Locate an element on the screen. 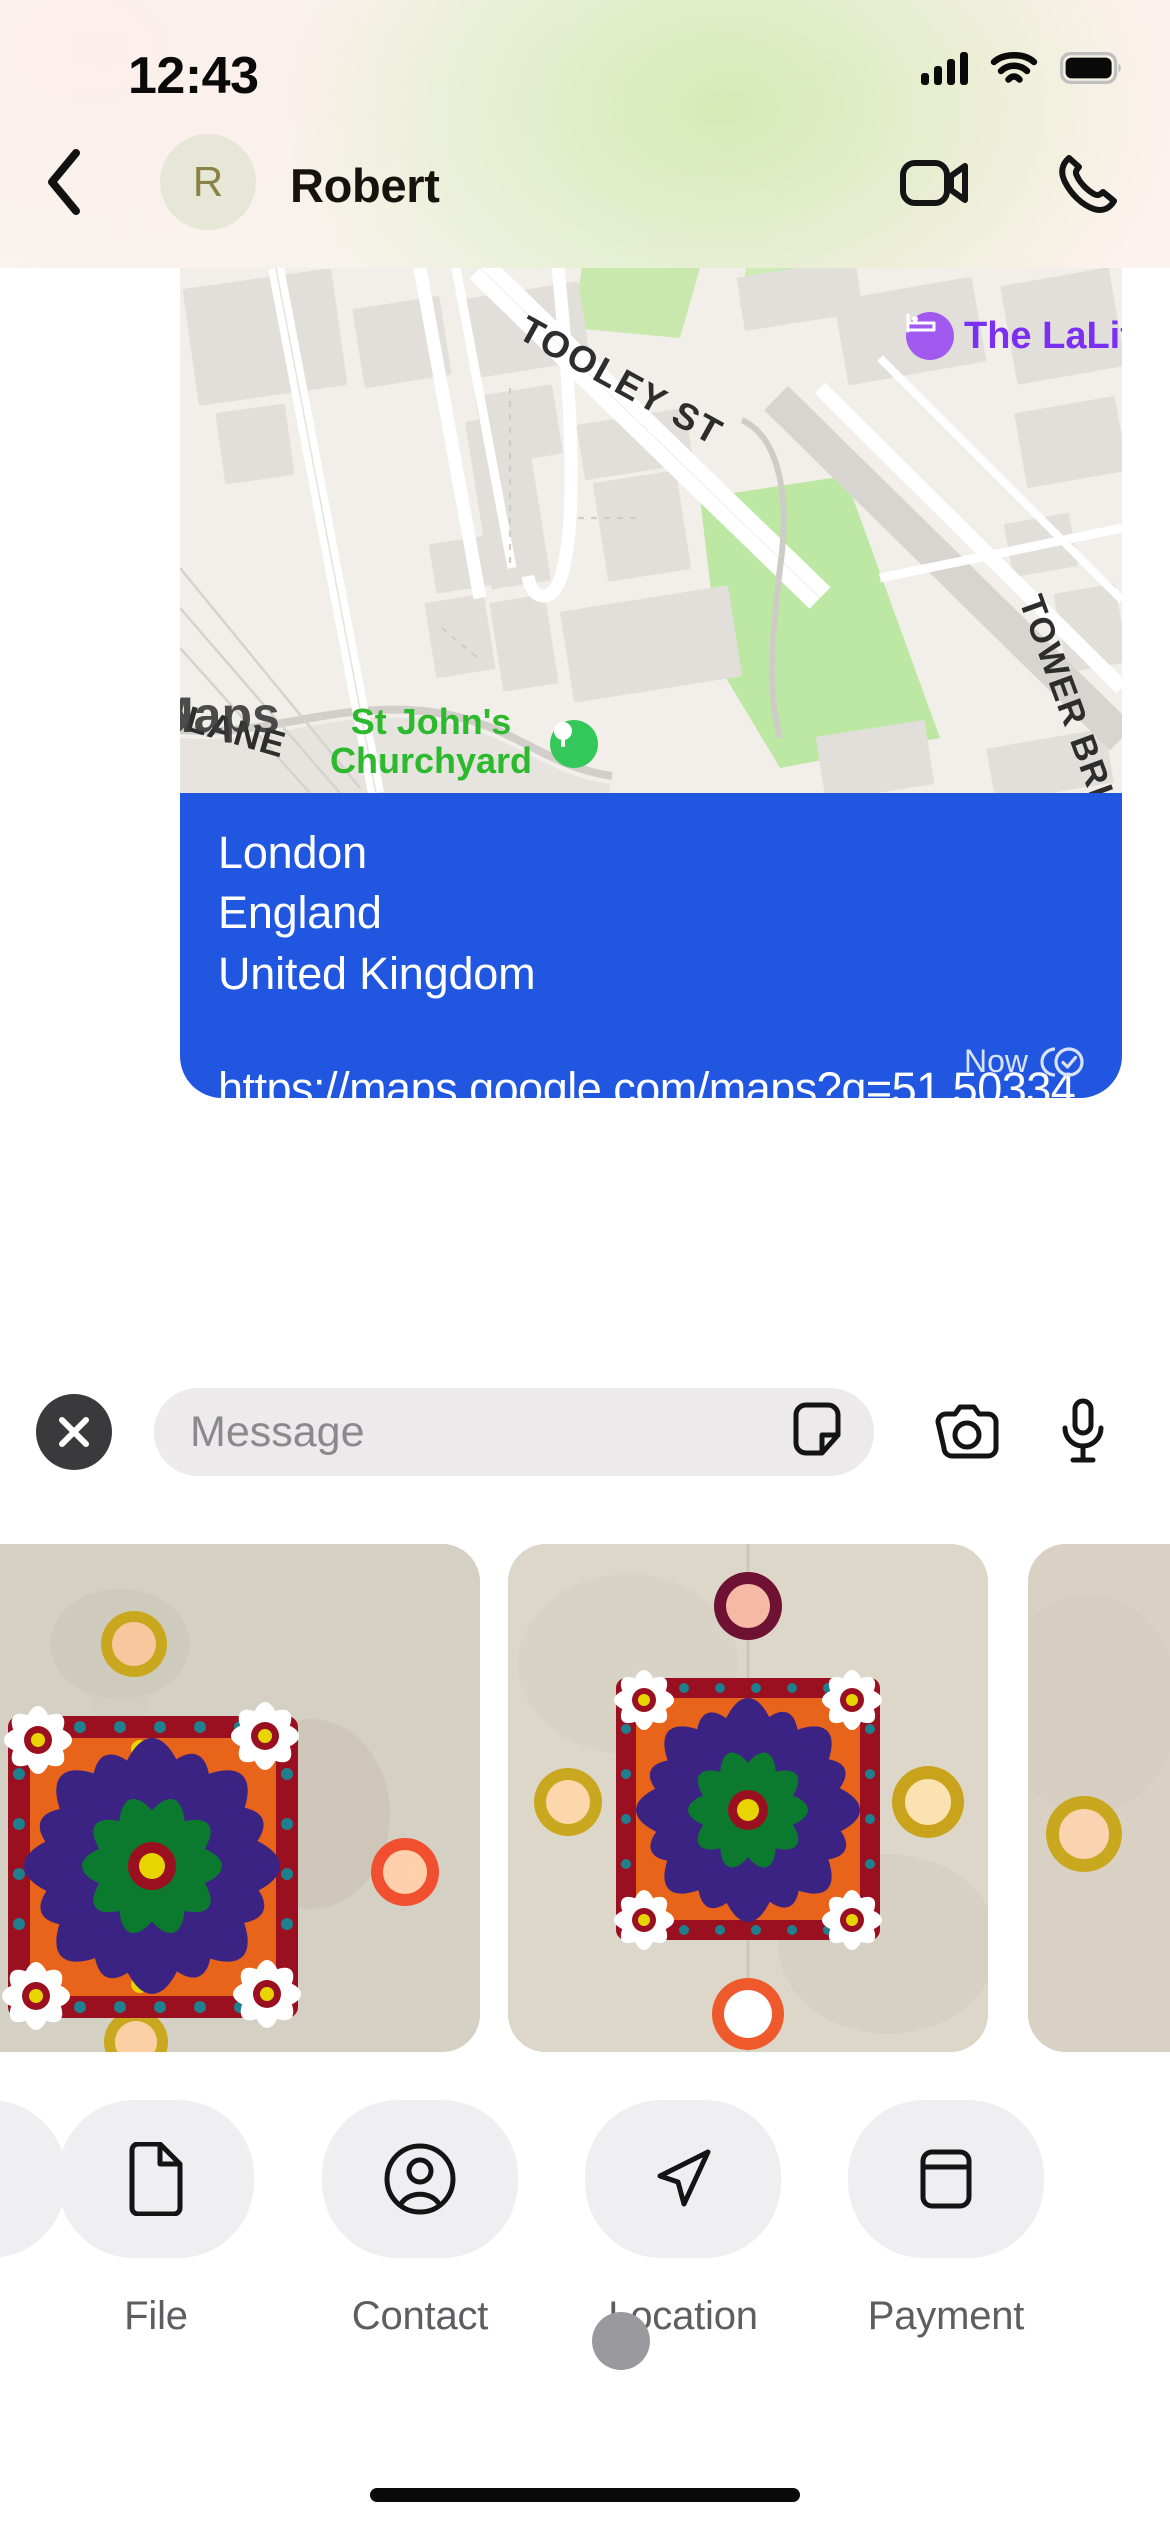 This screenshot has height=2532, width=1170. back-button is located at coordinates (64, 182).